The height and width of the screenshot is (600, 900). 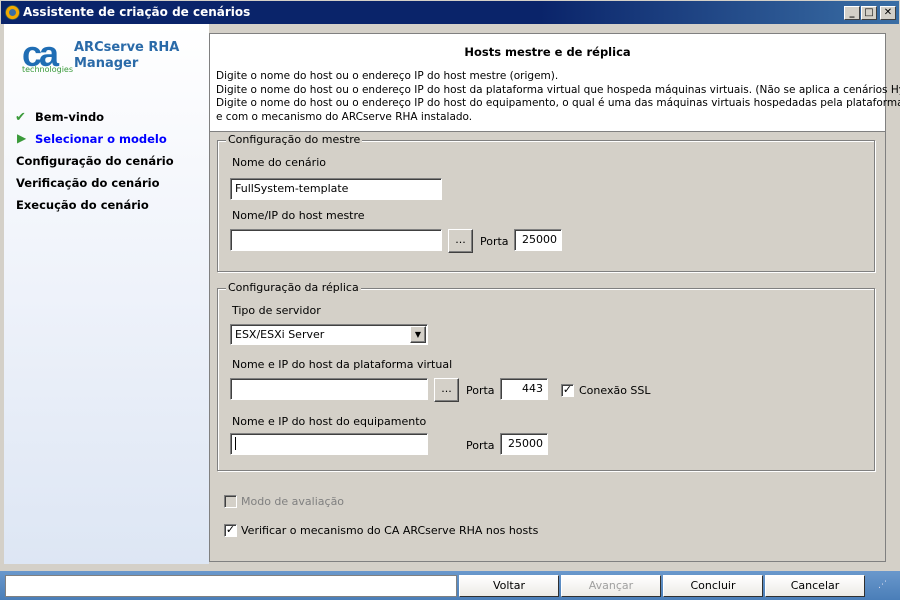 I want to click on step-scenario-verify: Verificação do cenário, so click(x=88, y=183).